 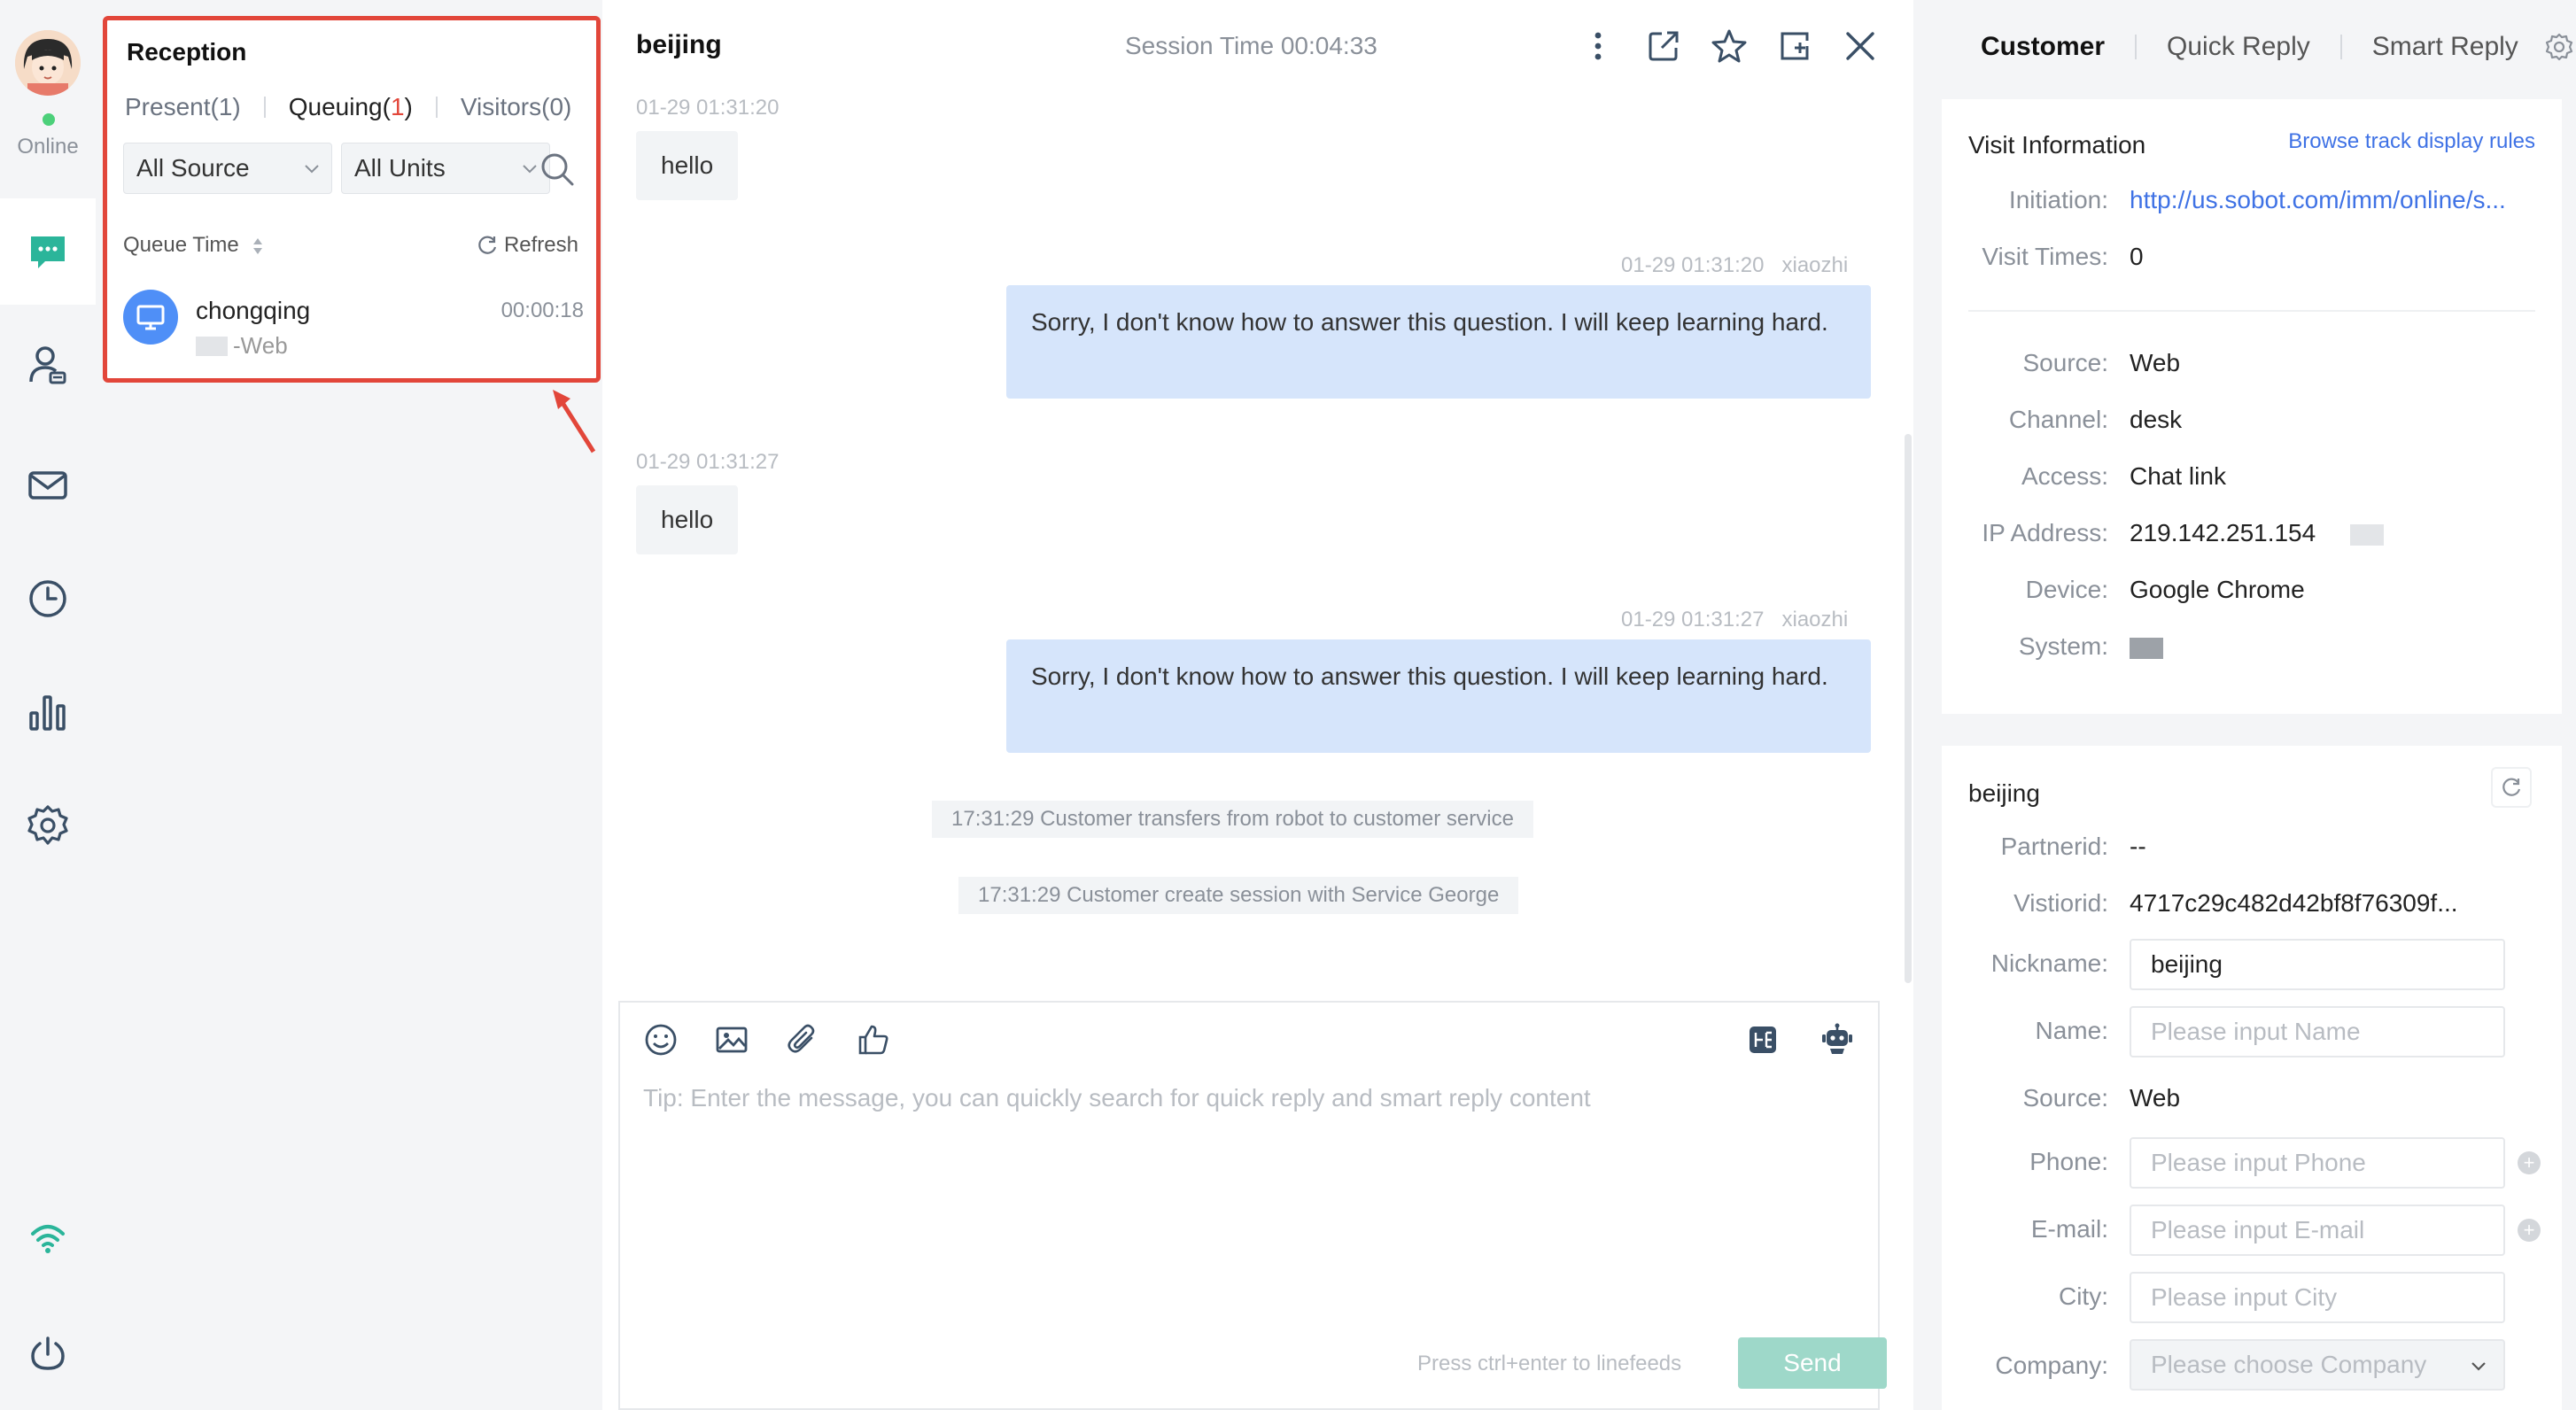 I want to click on visit-info-title: Visit Information, so click(x=2057, y=145).